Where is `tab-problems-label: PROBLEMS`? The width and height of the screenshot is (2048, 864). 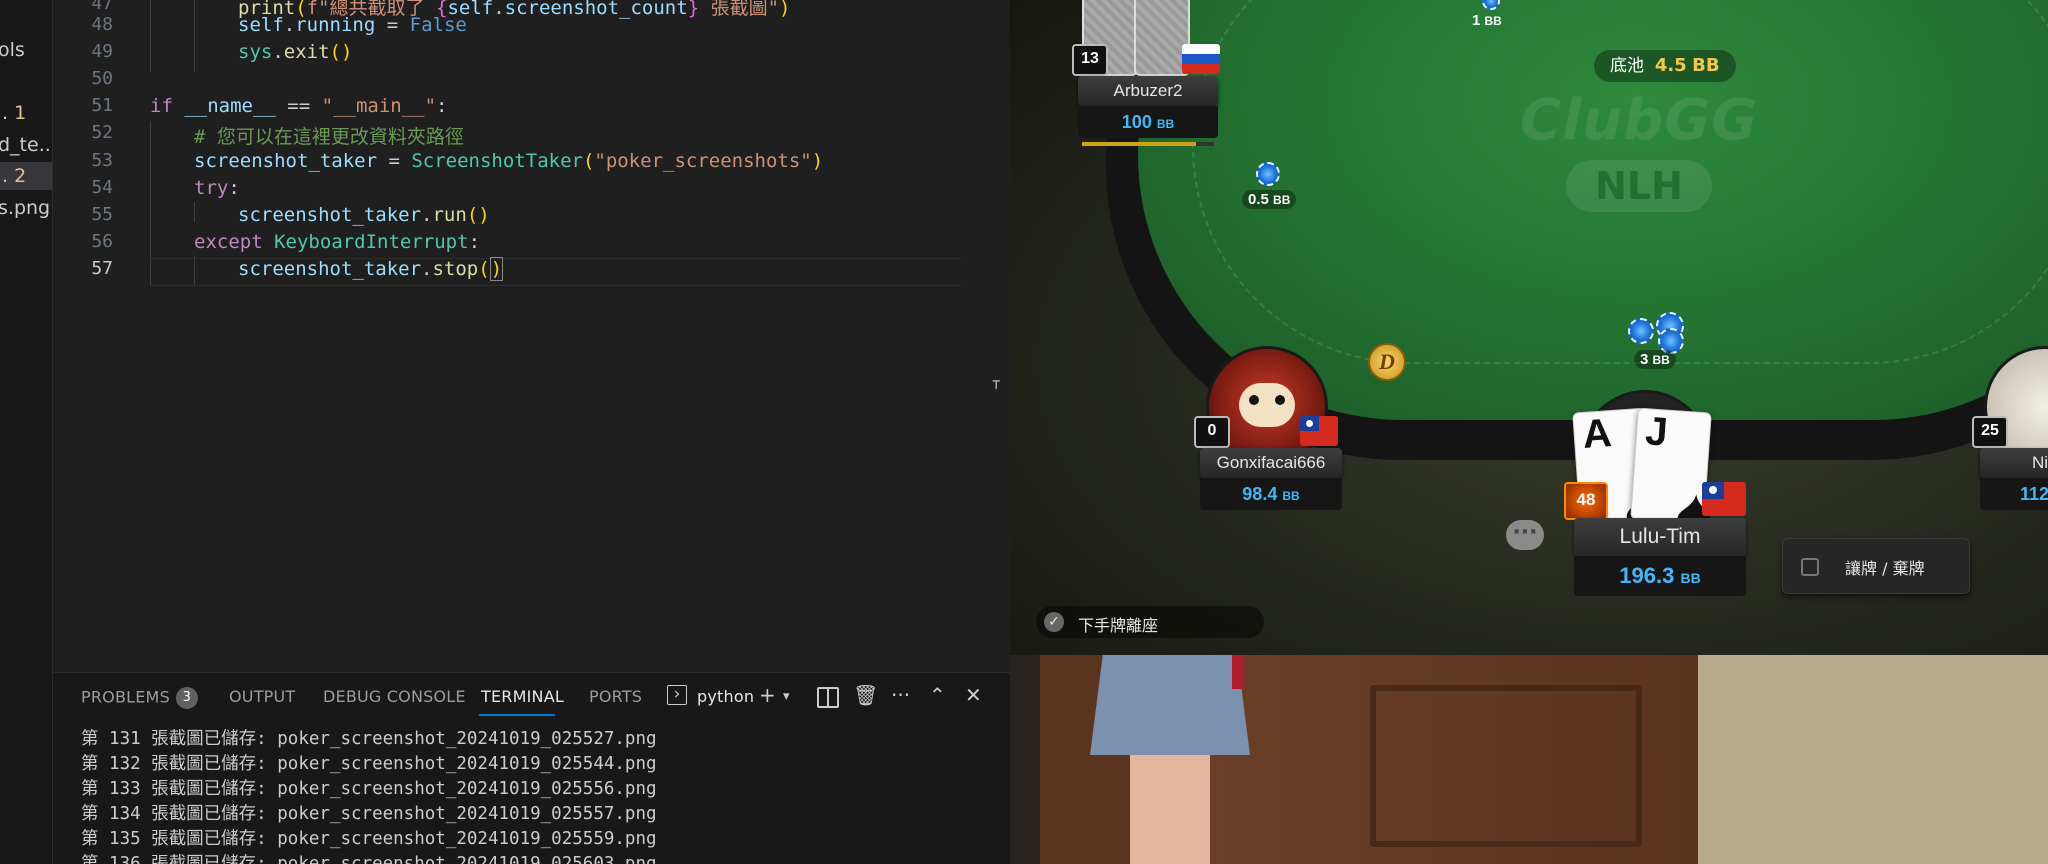 tab-problems-label: PROBLEMS is located at coordinates (125, 697).